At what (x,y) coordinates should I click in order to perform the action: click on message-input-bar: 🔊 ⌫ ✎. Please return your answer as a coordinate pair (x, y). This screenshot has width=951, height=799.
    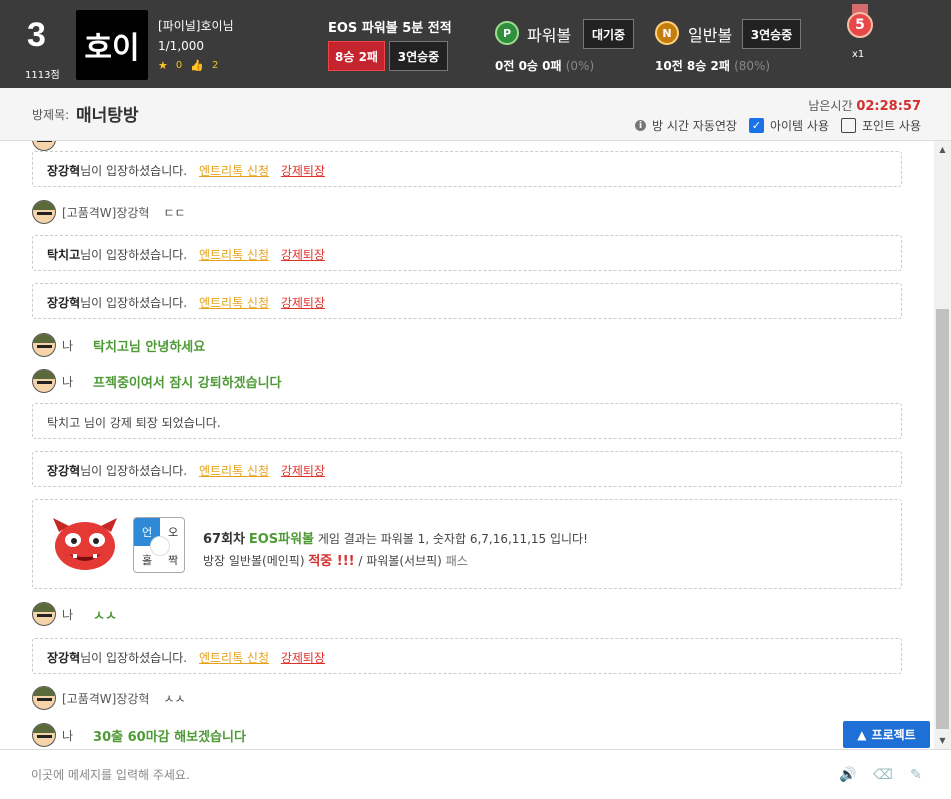
    Looking at the image, I should click on (475, 774).